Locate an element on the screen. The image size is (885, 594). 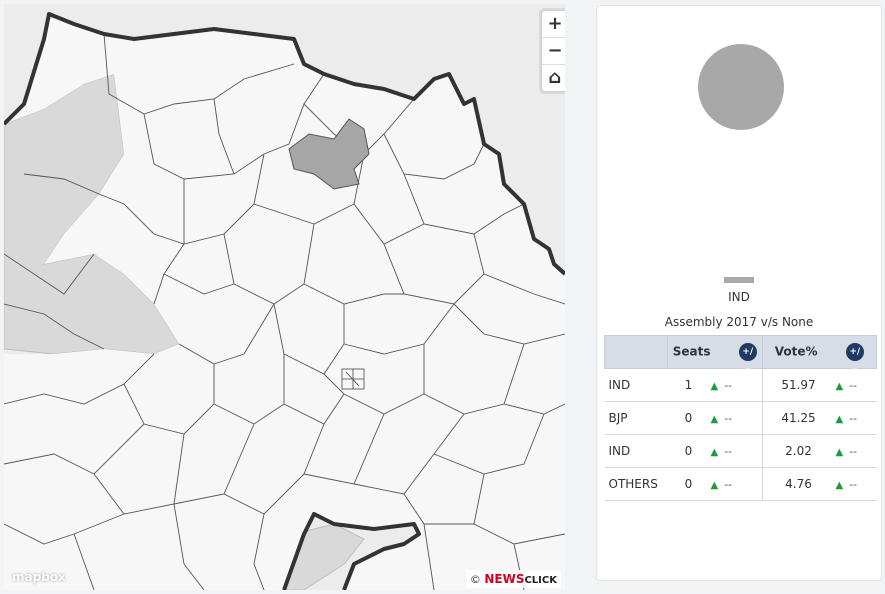
attribution: © NEWSCLICK is located at coordinates (513, 579).